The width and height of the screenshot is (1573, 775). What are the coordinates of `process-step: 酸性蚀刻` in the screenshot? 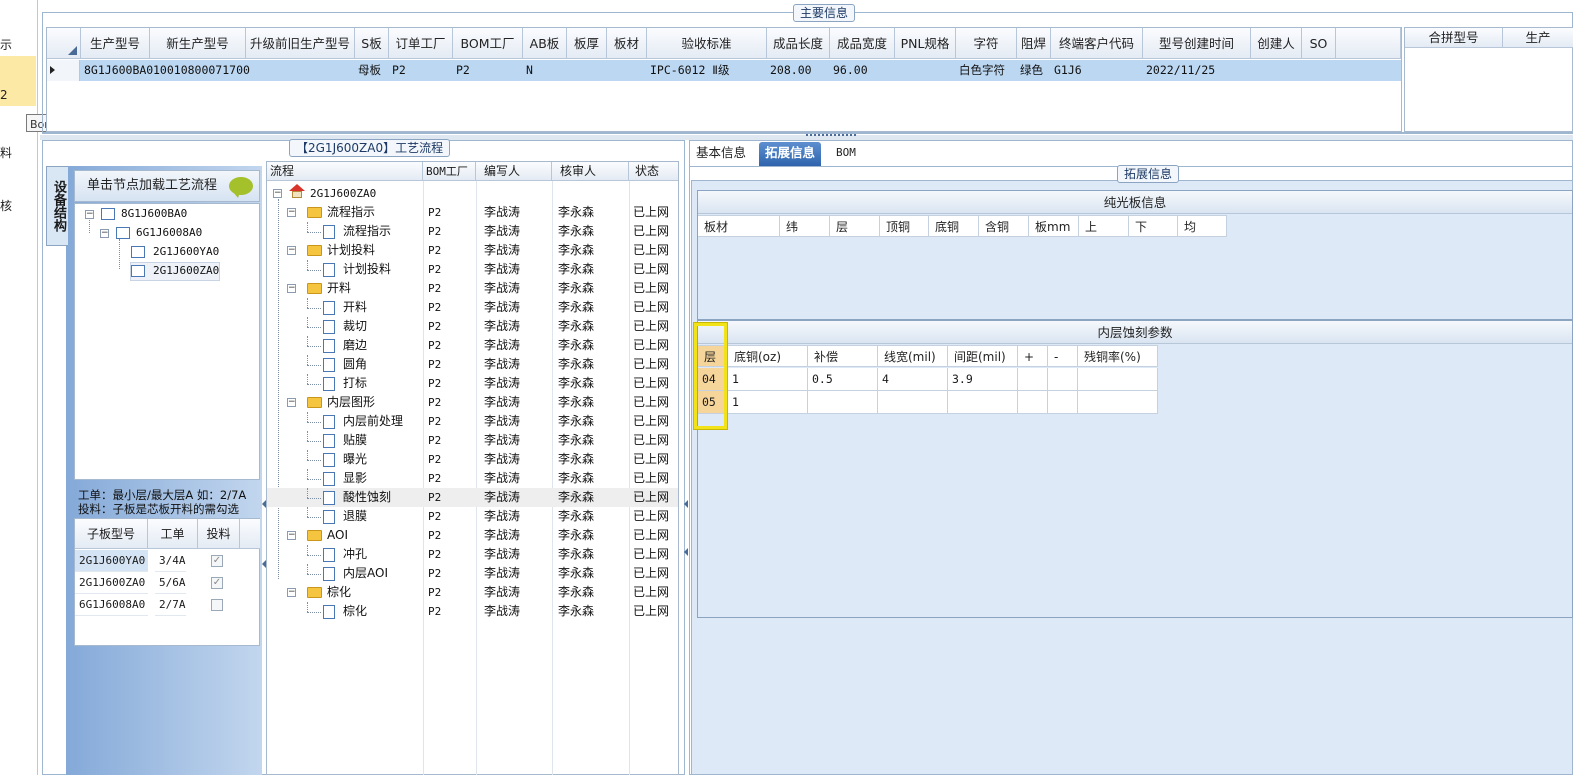 It's located at (367, 497).